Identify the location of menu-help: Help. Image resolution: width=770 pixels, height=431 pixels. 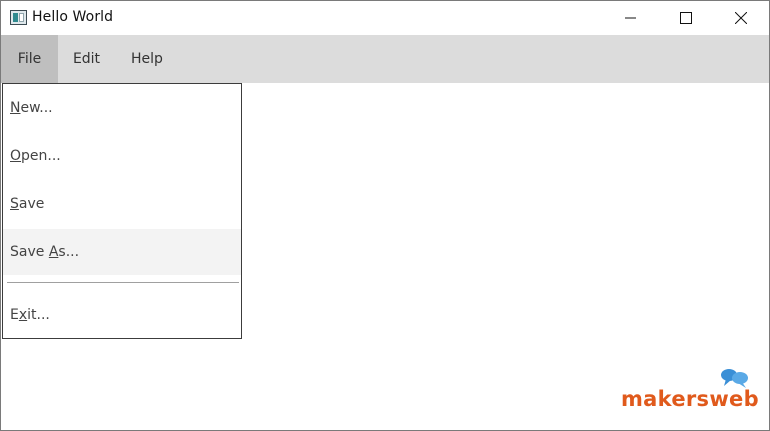
(147, 59).